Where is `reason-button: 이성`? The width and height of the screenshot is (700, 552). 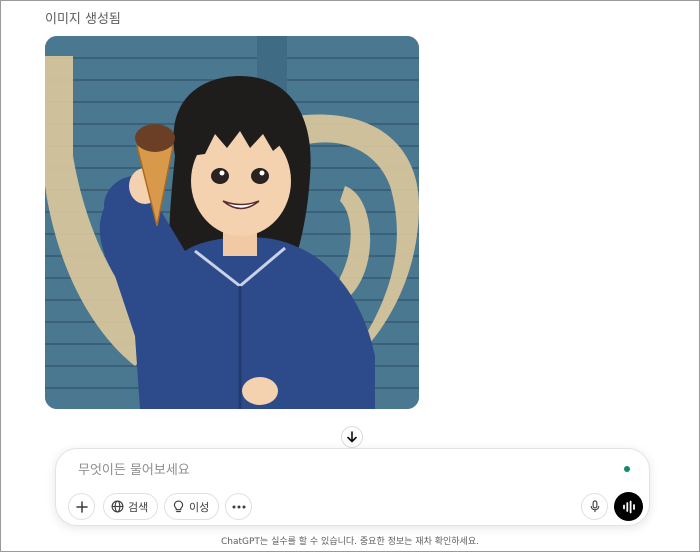
reason-button: 이성 is located at coordinates (192, 506).